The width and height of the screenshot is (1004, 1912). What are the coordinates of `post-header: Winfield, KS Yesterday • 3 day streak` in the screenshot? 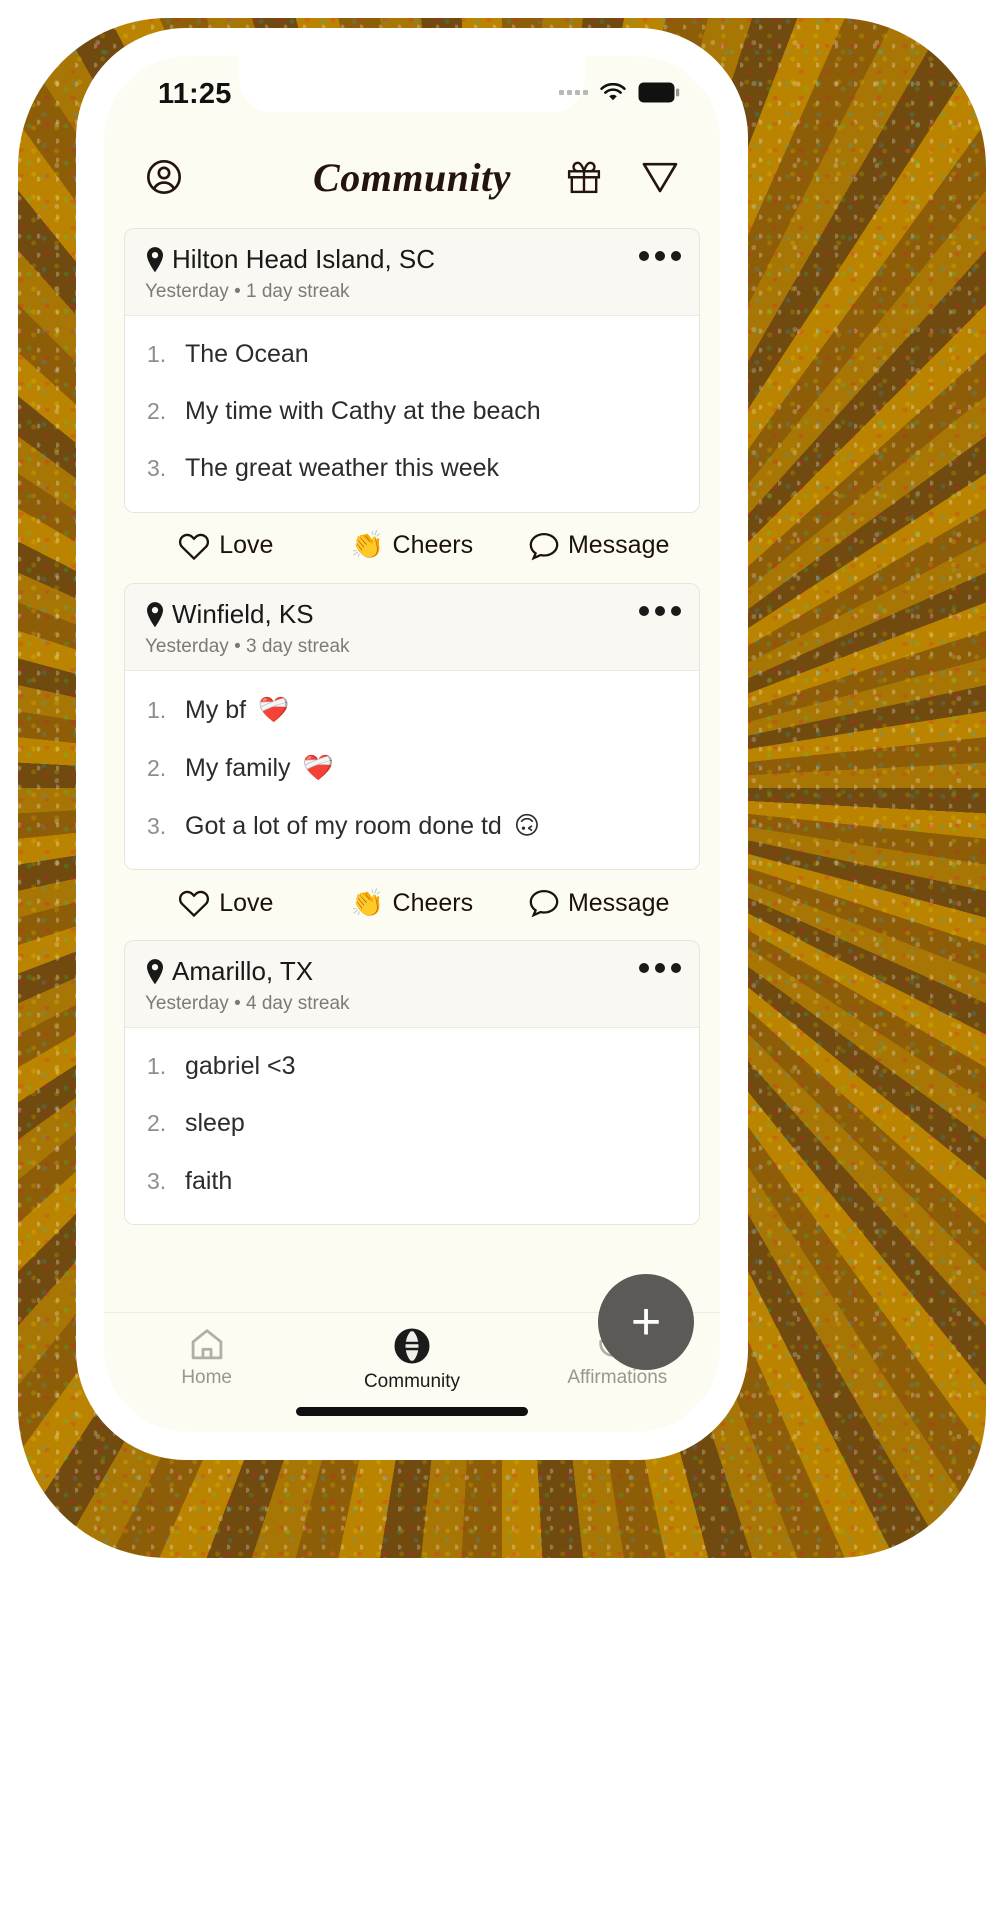 It's located at (412, 627).